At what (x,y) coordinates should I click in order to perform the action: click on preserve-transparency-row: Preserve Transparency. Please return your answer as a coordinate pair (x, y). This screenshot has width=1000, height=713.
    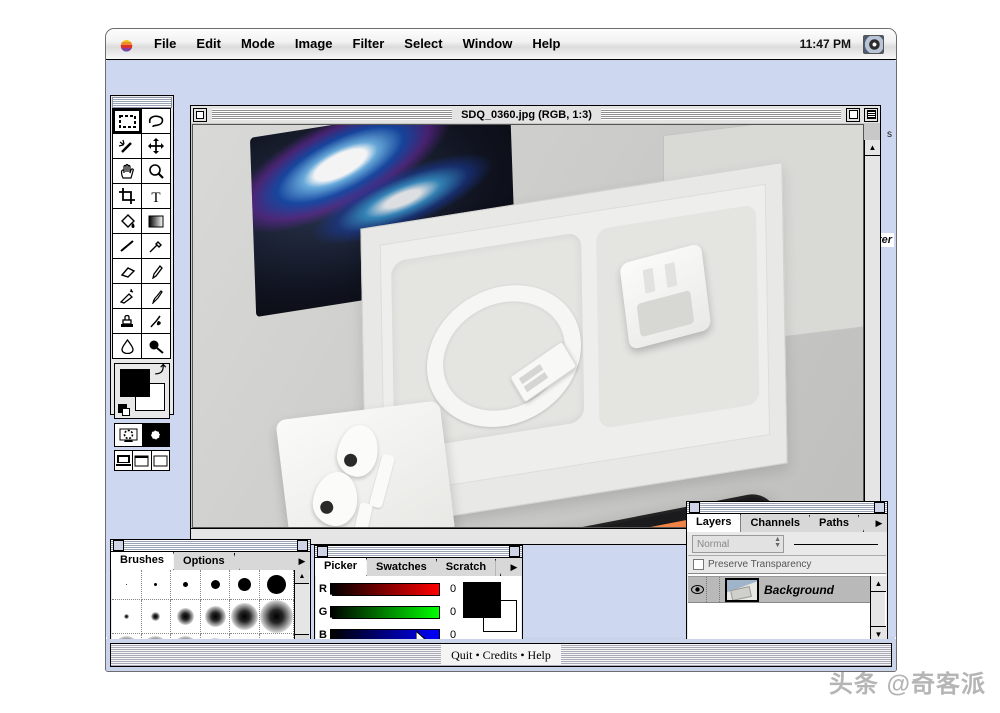
    Looking at the image, I should click on (787, 565).